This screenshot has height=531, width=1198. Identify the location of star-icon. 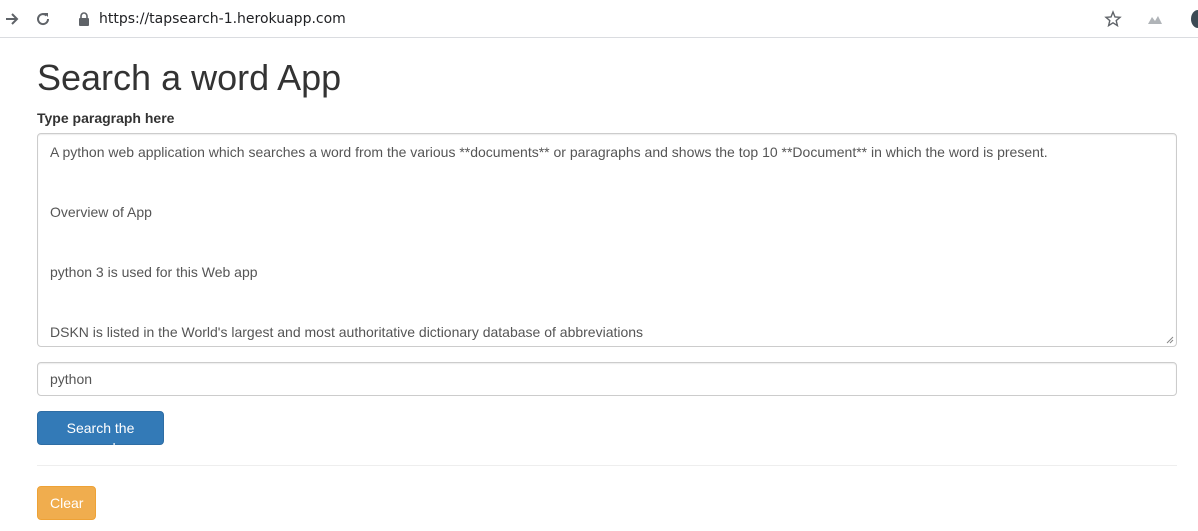
(1113, 19).